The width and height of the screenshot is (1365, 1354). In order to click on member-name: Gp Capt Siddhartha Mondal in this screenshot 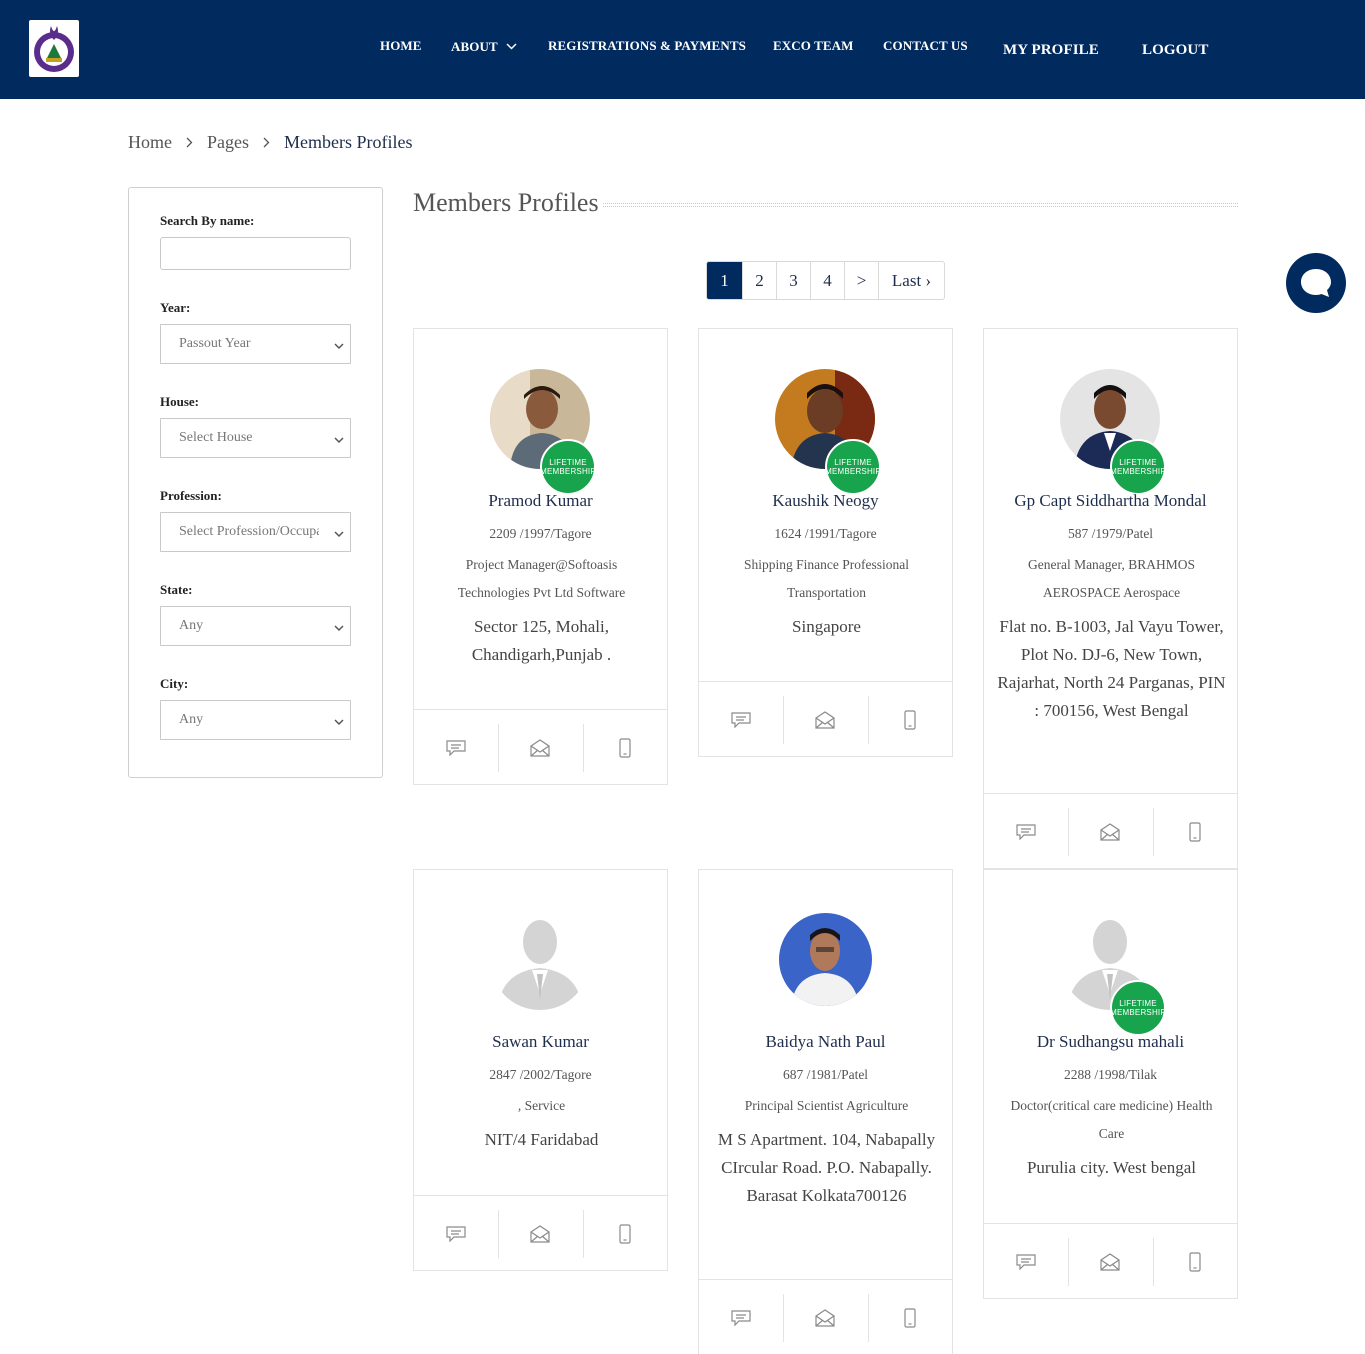, I will do `click(1110, 501)`.